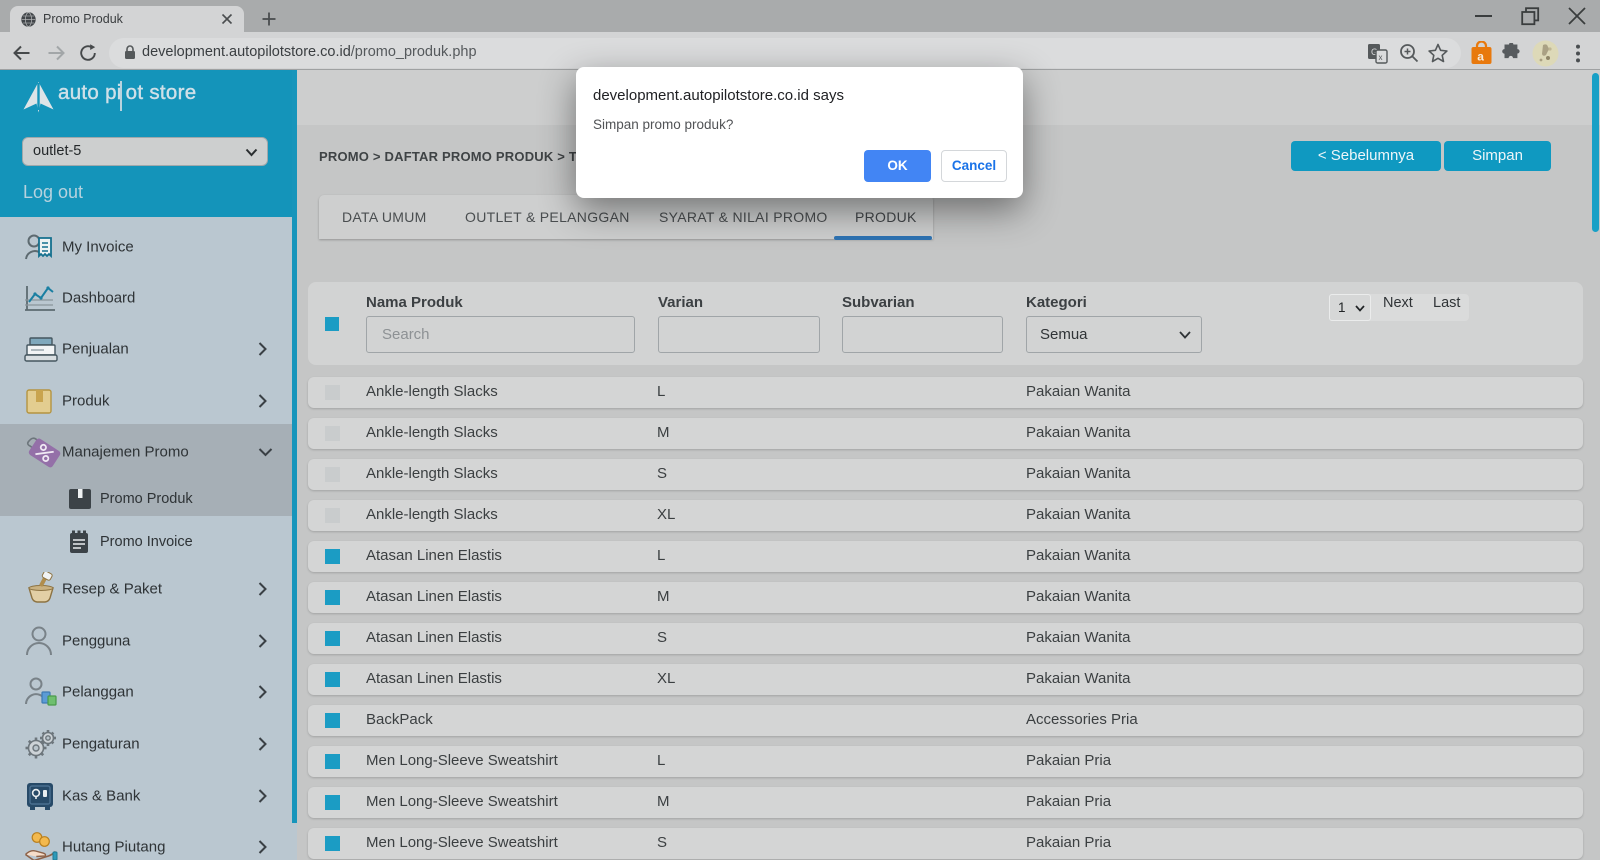 The height and width of the screenshot is (860, 1600). I want to click on svg-text: a, so click(1480, 57).